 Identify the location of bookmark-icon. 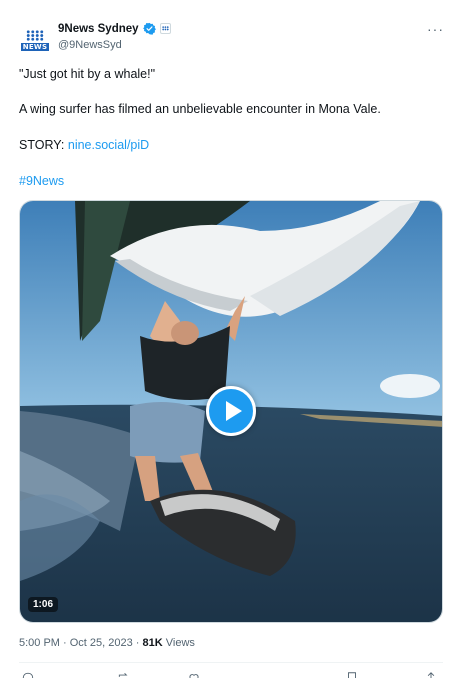
(352, 675).